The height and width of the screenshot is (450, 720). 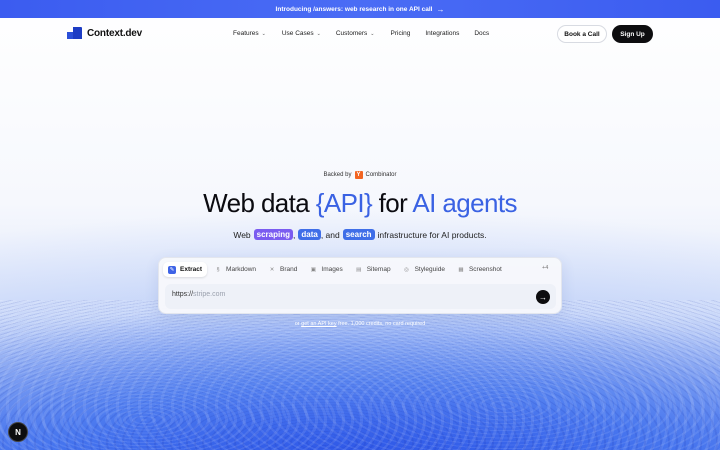 What do you see at coordinates (218, 269) in the screenshot?
I see `markdown-icon: §` at bounding box center [218, 269].